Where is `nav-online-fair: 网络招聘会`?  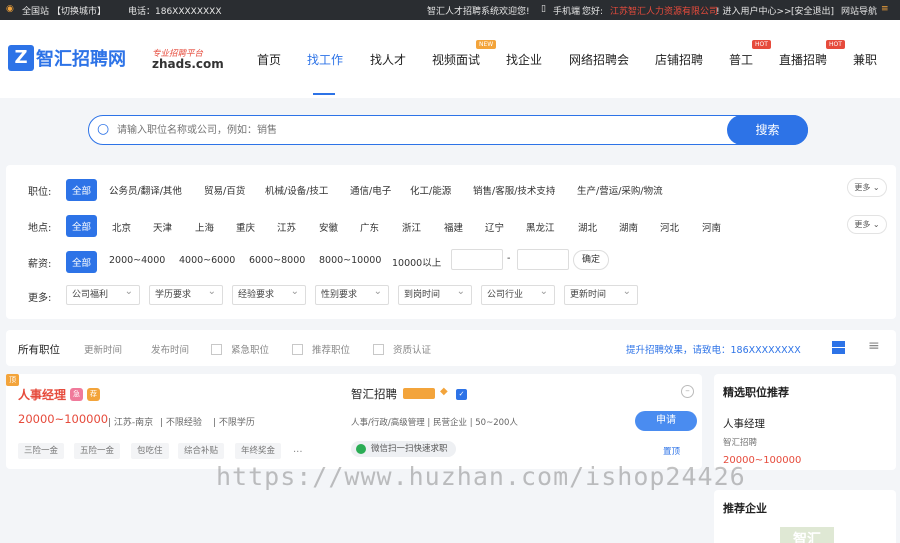
nav-online-fair: 网络招聘会 is located at coordinates (599, 59).